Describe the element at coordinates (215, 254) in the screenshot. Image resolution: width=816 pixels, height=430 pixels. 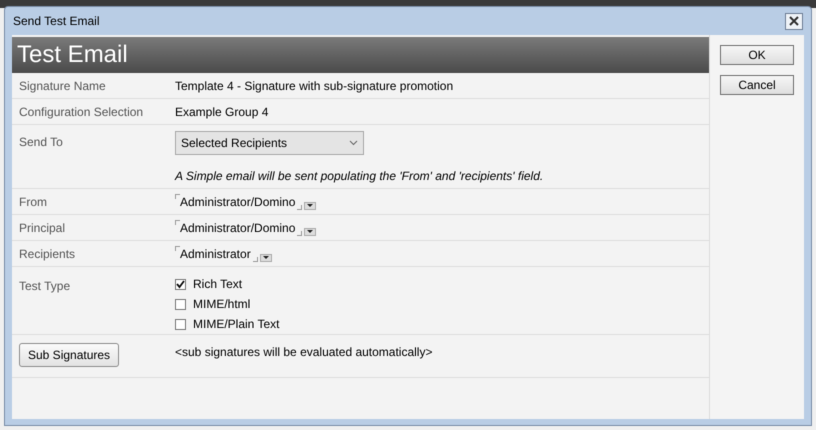
I see `name-field-value: Administrator` at that location.